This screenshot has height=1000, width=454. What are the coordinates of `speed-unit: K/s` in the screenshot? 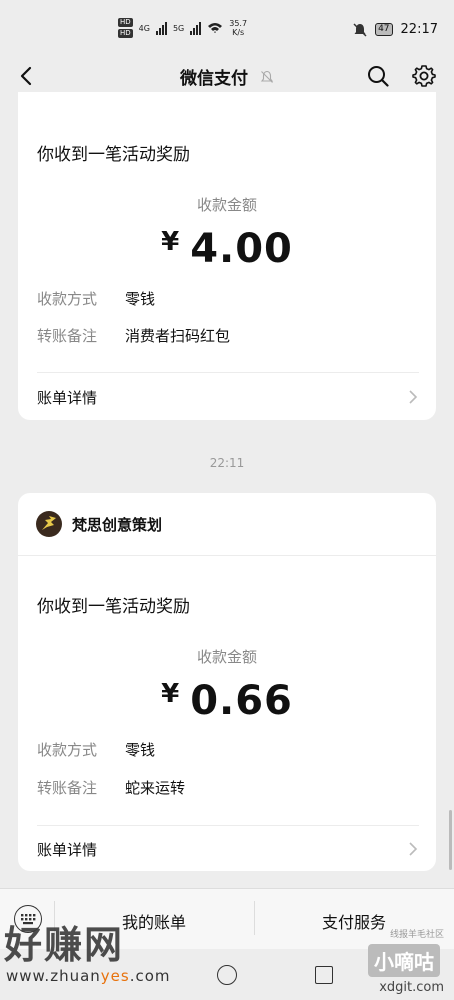 It's located at (238, 32).